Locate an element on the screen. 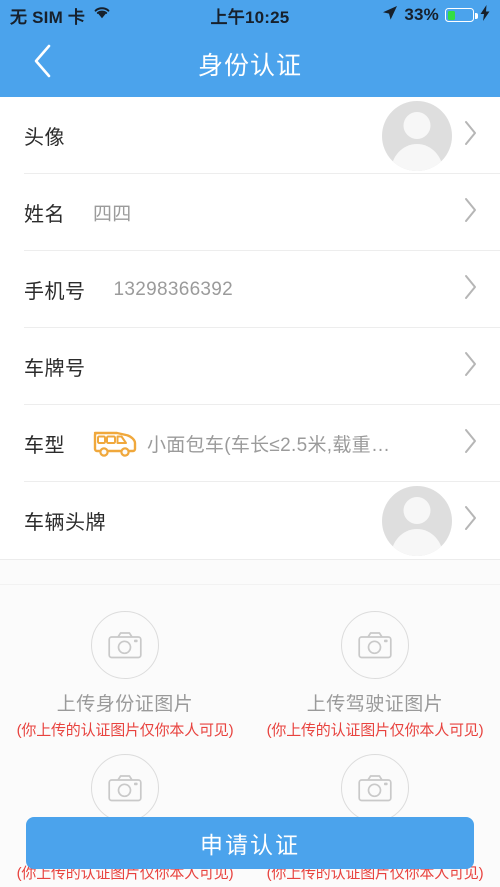 This screenshot has width=500, height=887. battery-percent-label: 33% is located at coordinates (421, 14).